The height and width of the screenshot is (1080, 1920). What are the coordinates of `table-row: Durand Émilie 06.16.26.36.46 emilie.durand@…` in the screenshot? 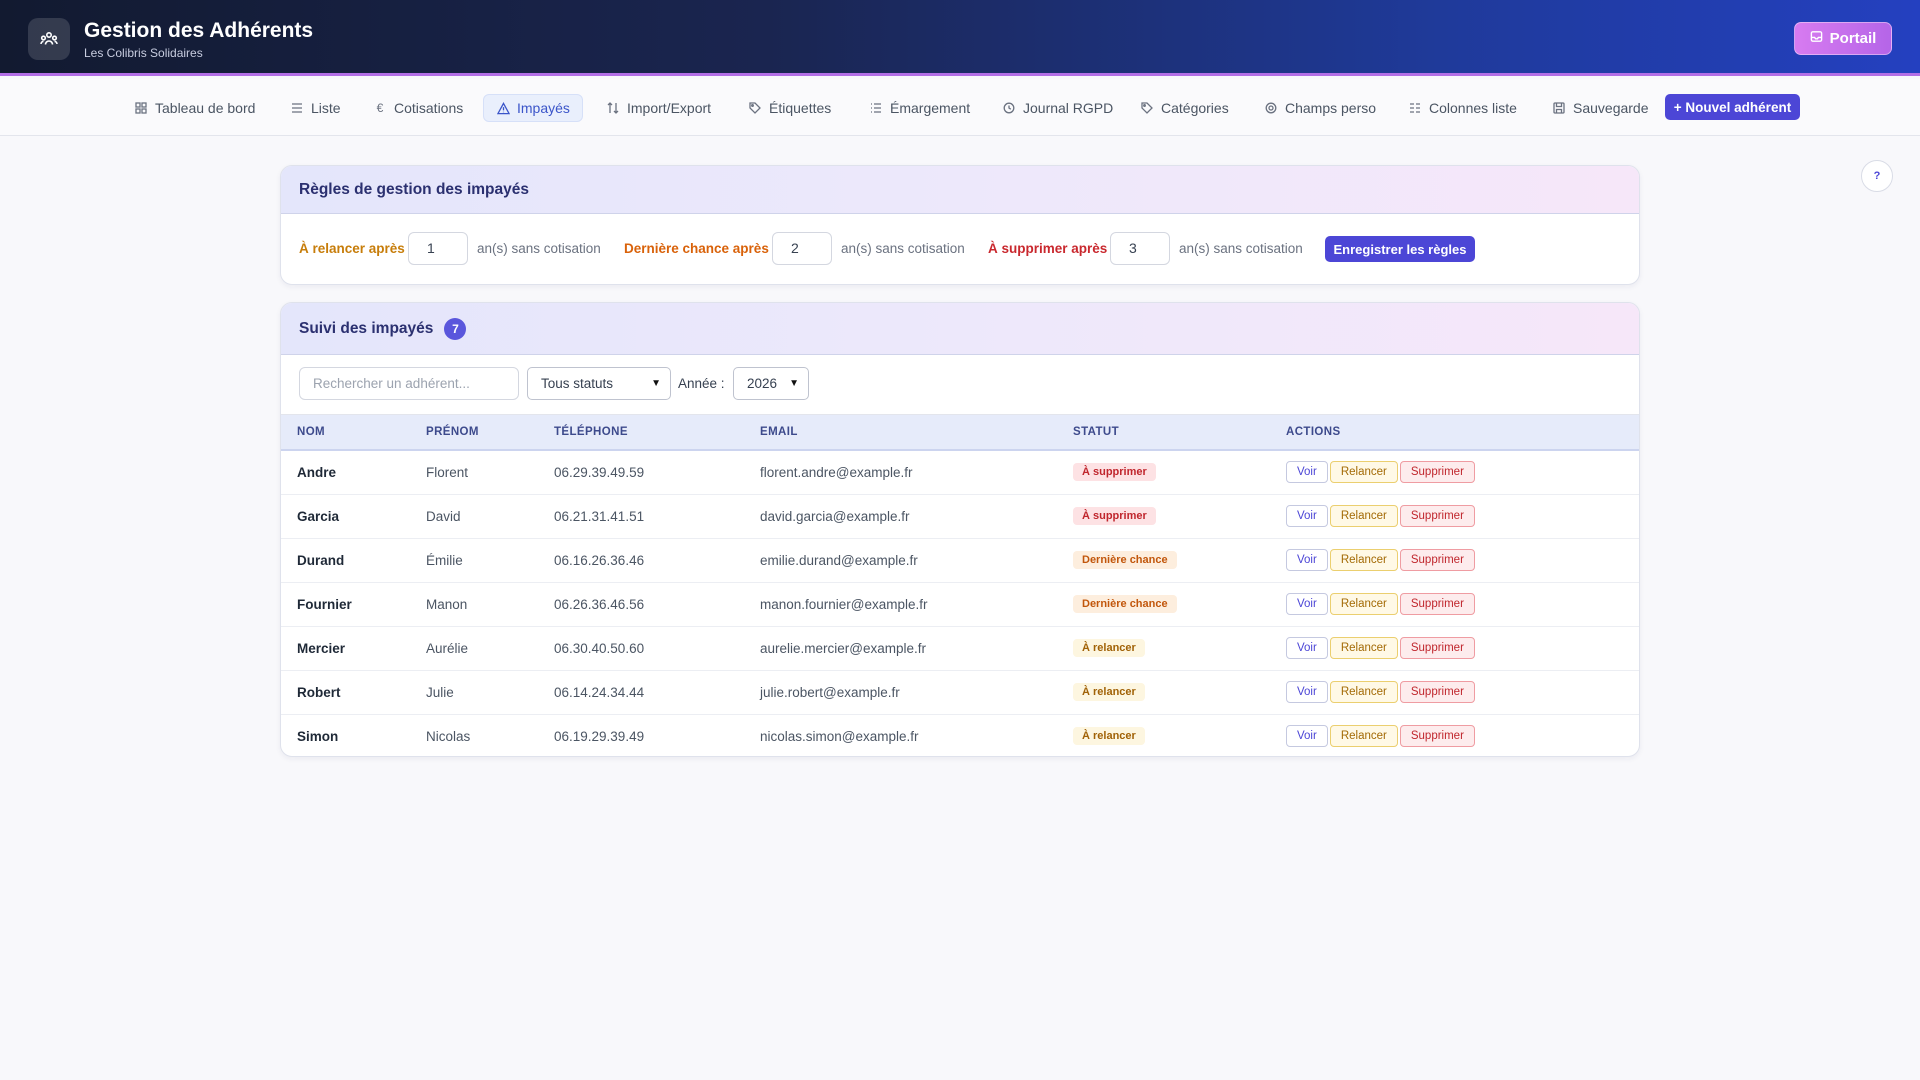 It's located at (960, 560).